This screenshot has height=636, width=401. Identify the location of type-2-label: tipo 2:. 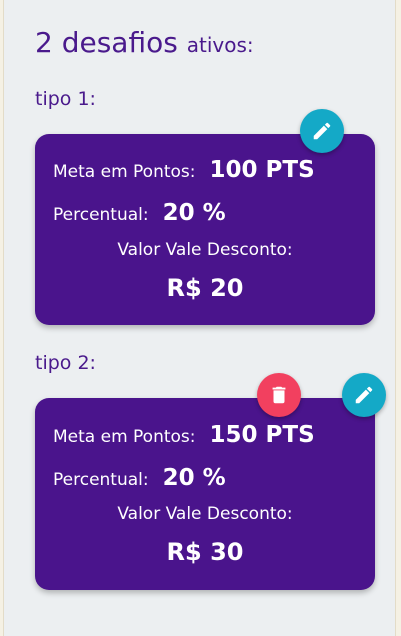
(65, 363).